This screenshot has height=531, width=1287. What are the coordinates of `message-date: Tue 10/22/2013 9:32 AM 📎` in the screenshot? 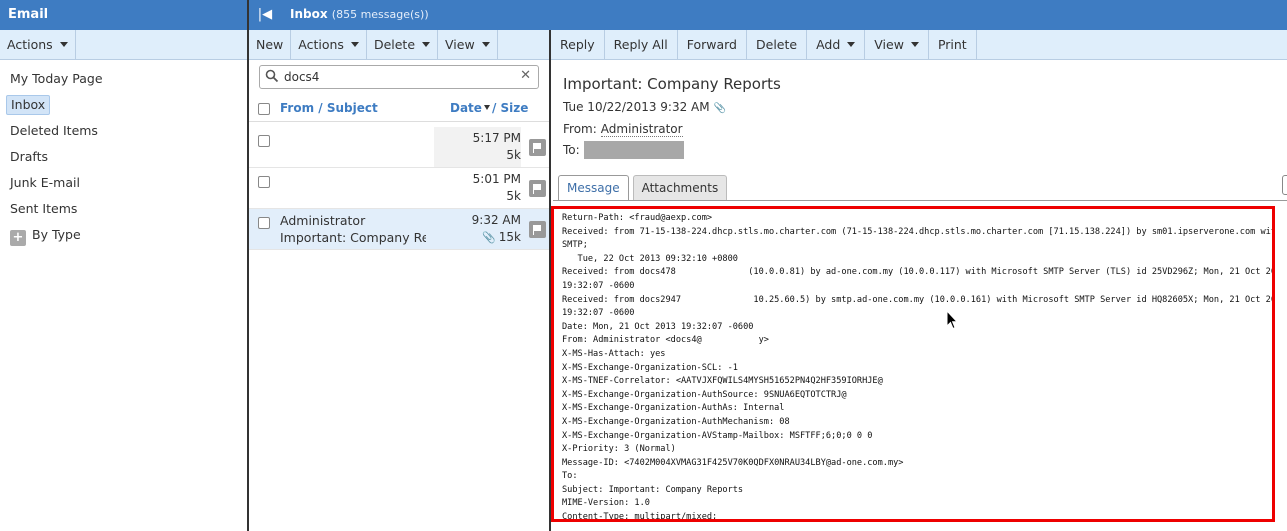 It's located at (644, 107).